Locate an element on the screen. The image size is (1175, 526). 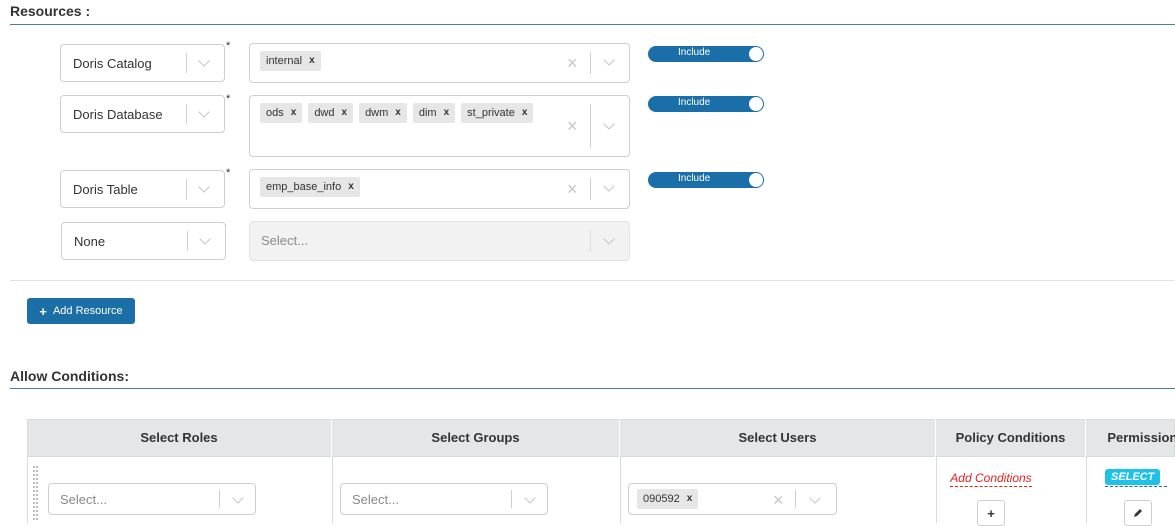
select-users-input: 090592 x × is located at coordinates (732, 499).